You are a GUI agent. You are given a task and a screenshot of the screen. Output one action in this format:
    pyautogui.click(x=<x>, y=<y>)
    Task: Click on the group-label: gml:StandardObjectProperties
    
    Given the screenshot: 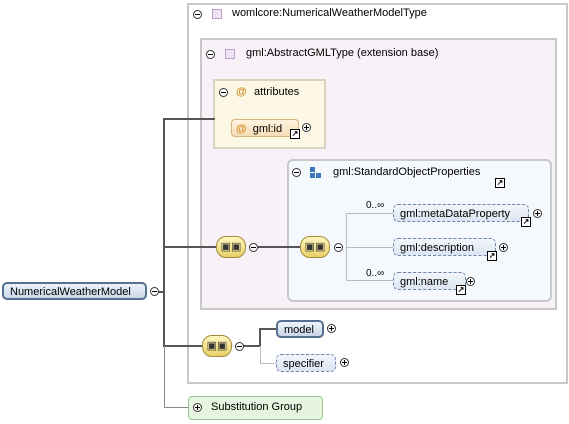 What is the action you would take?
    pyautogui.click(x=407, y=172)
    